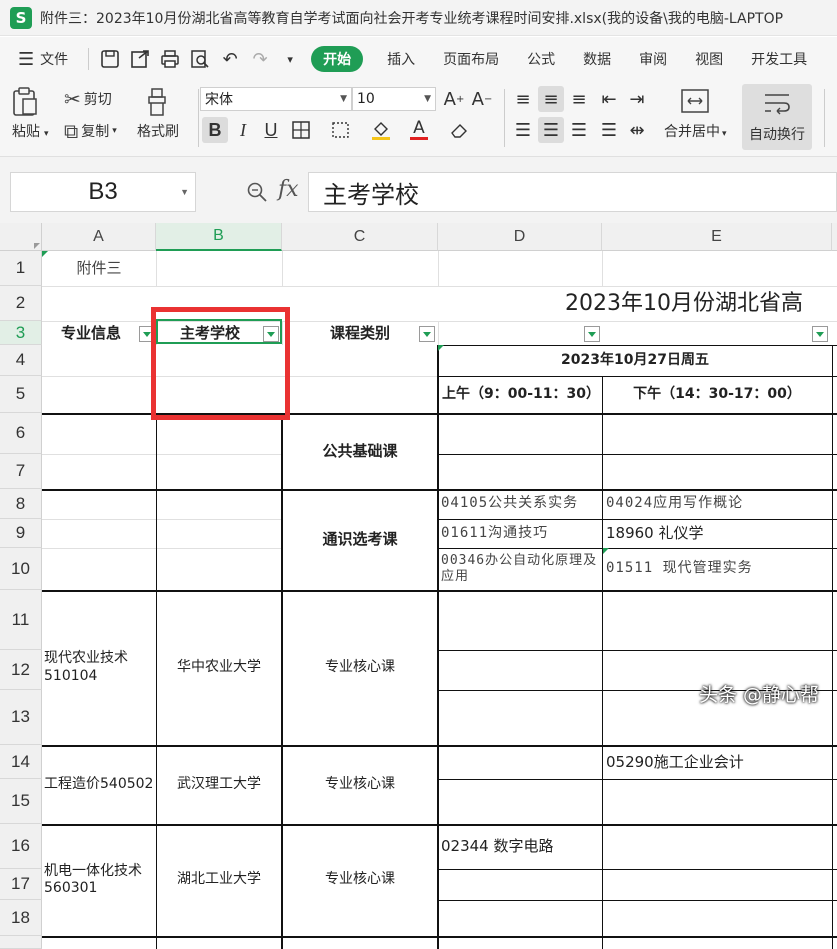 Image resolution: width=837 pixels, height=949 pixels. What do you see at coordinates (523, 130) in the screenshot?
I see `align-left-icon: ☰` at bounding box center [523, 130].